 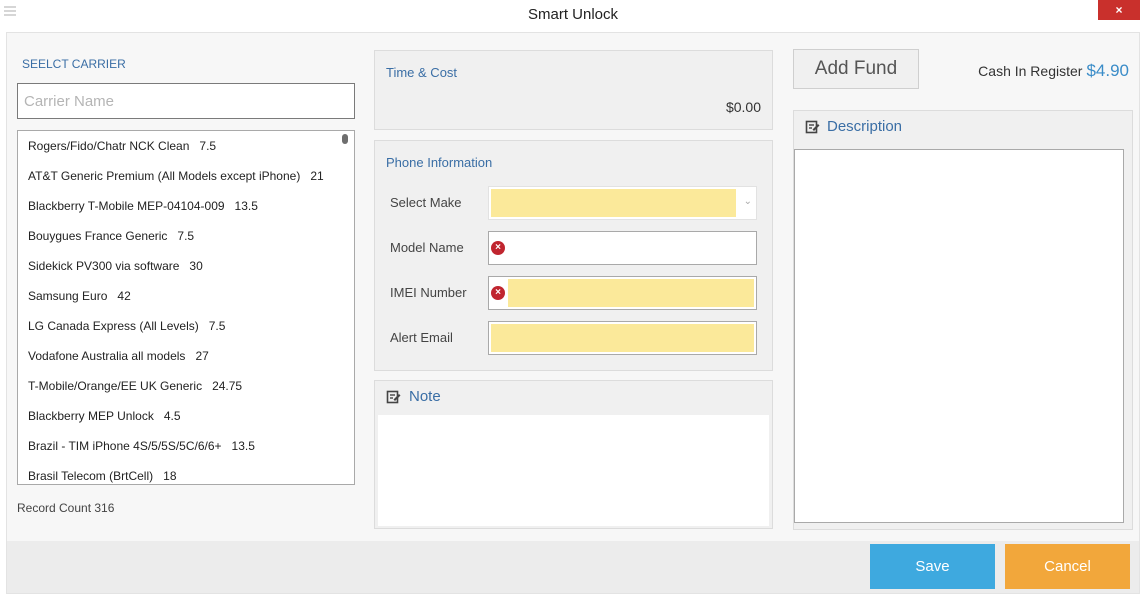 I want to click on select-make-fill, so click(x=613, y=203).